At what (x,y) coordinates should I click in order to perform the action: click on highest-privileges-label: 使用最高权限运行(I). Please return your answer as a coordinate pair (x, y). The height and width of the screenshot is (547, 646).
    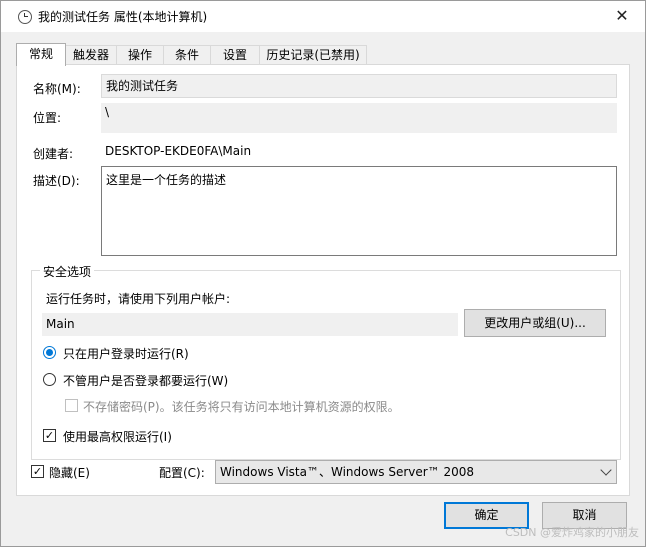
    Looking at the image, I should click on (117, 436).